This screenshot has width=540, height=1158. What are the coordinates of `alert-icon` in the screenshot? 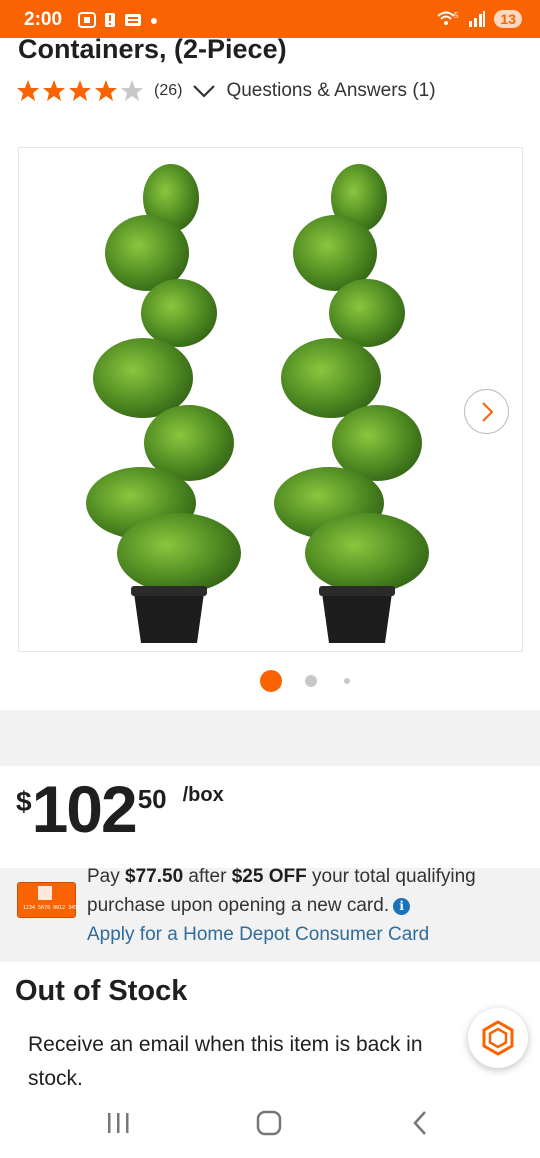 It's located at (110, 20).